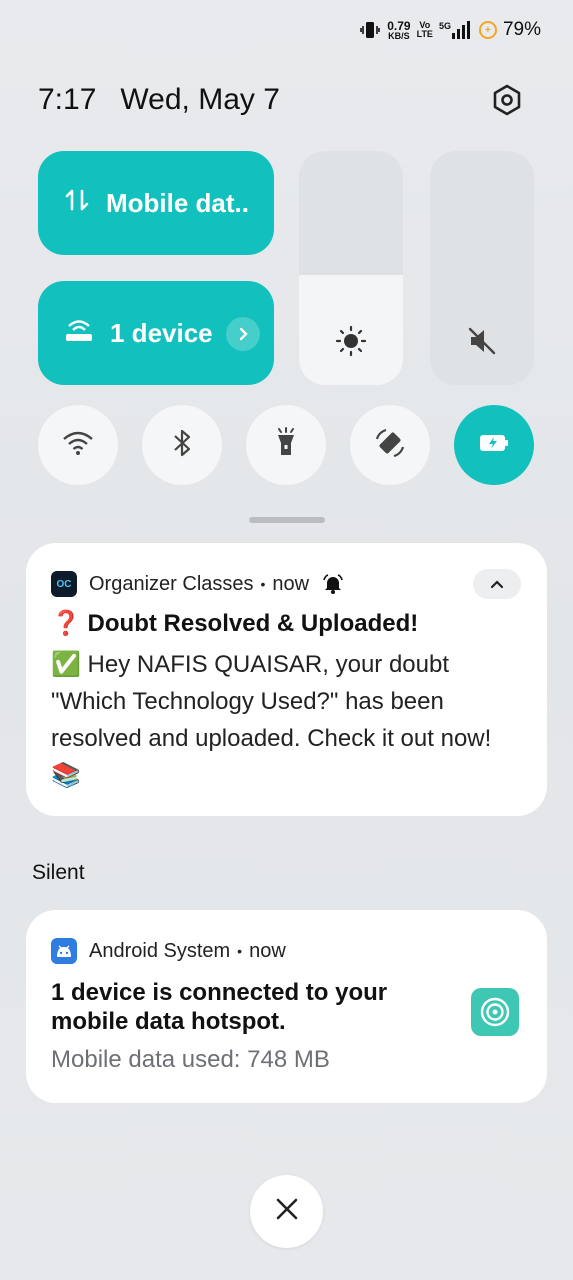  Describe the element at coordinates (190, 1059) in the screenshot. I see `notification-subtitle: Mobile data used: 748 MB` at that location.